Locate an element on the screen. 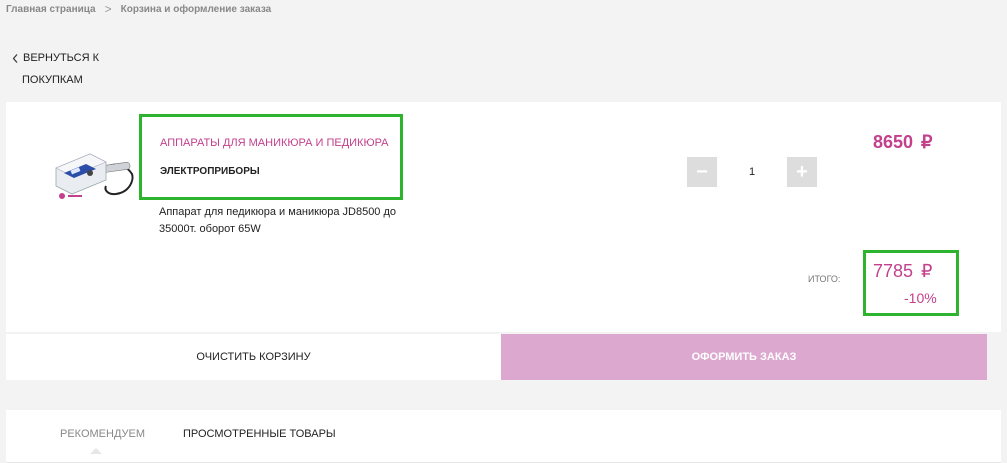 The height and width of the screenshot is (463, 1007). increase-quantity-button: + is located at coordinates (802, 172).